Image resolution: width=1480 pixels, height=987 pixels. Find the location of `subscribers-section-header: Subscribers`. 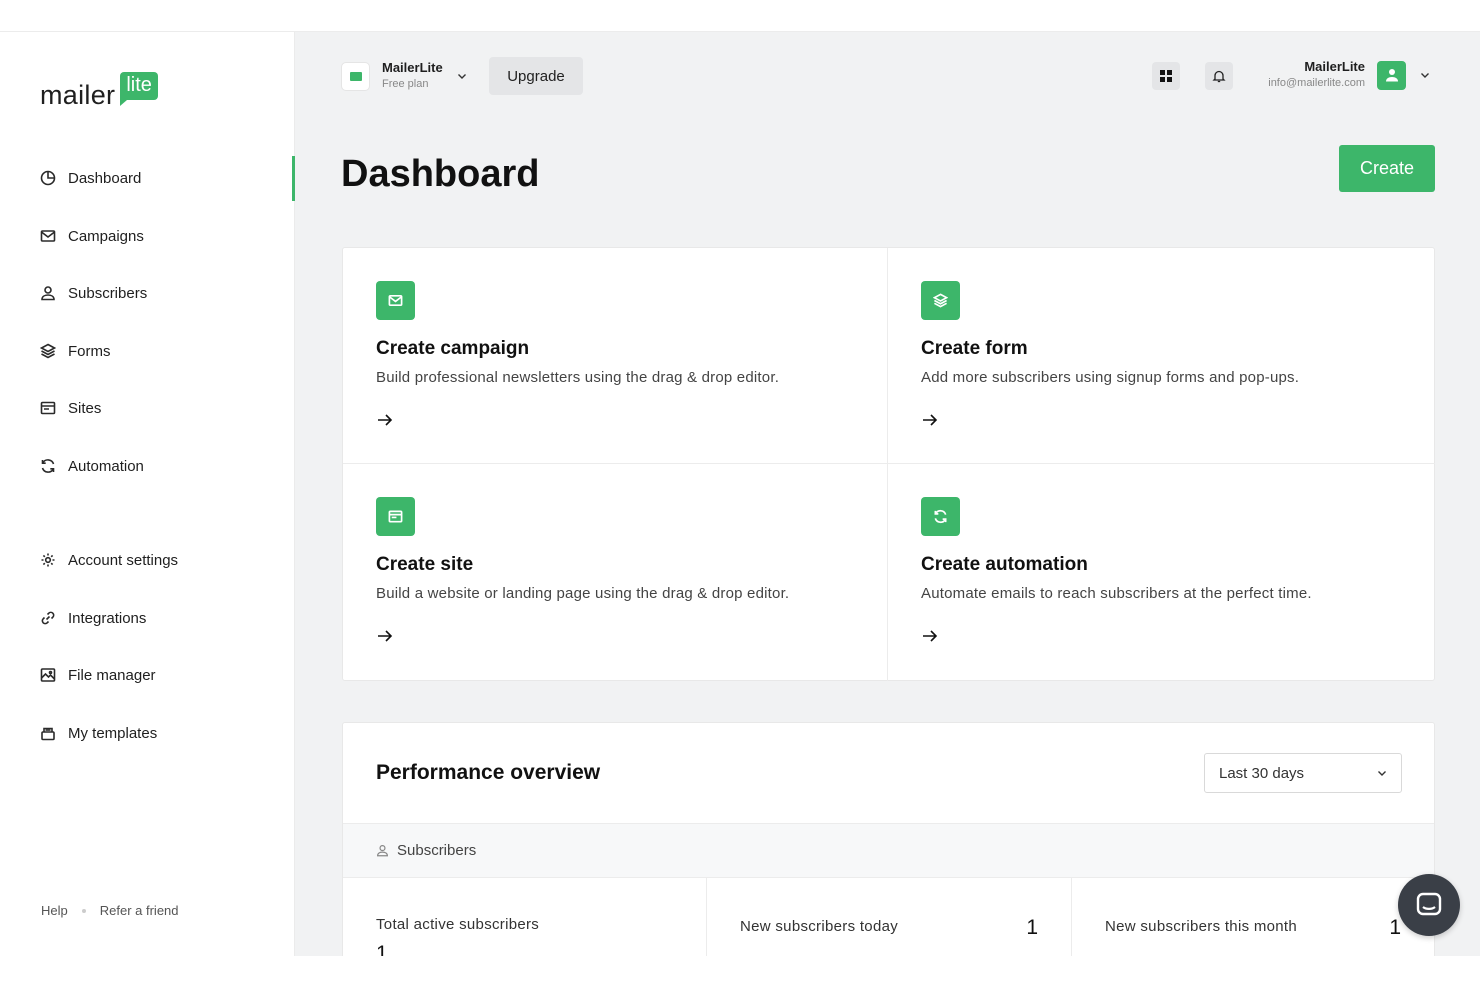

subscribers-section-header: Subscribers is located at coordinates (888, 850).